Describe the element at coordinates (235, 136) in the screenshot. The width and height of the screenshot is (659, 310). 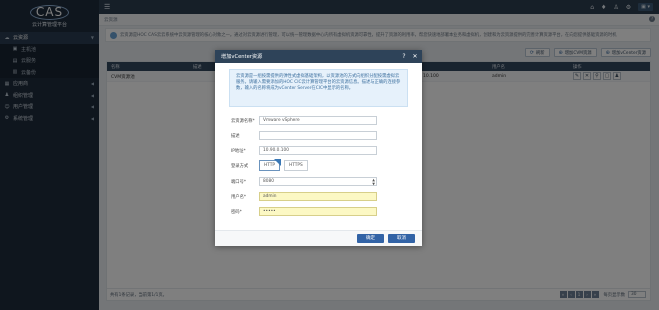
I see `desc-label: 描述` at that location.